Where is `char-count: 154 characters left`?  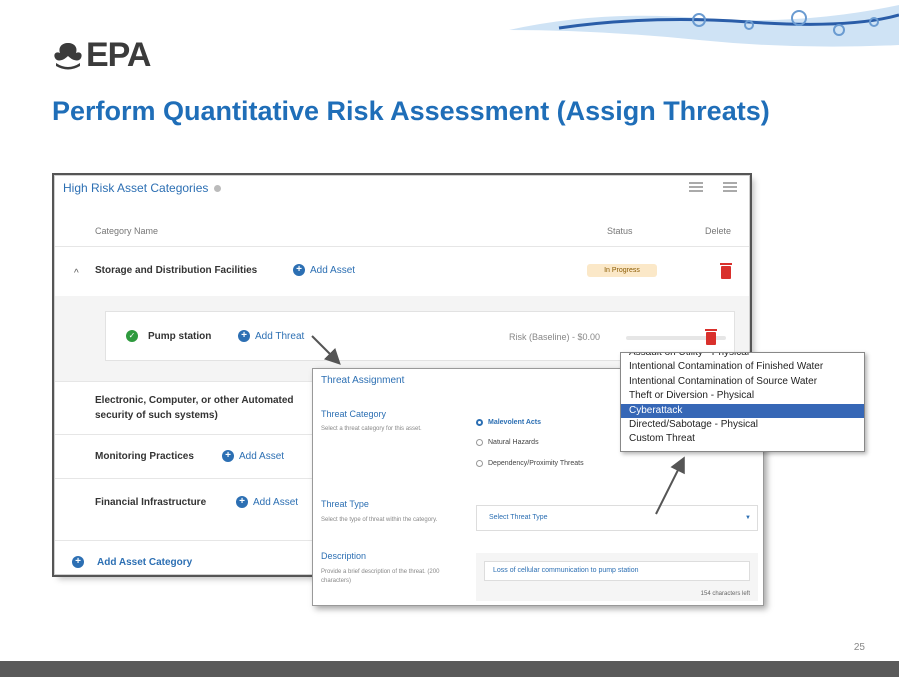 char-count: 154 characters left is located at coordinates (725, 594).